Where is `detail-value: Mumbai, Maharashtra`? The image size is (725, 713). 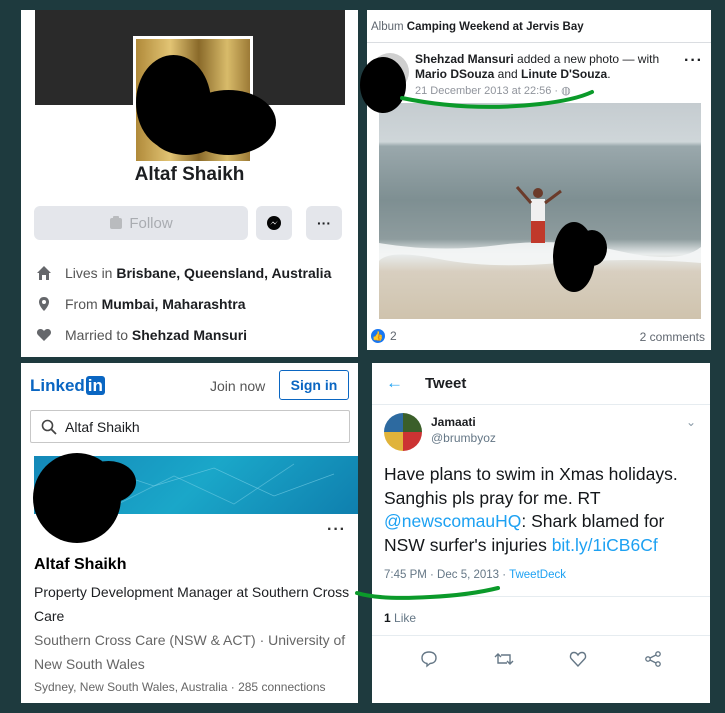
detail-value: Mumbai, Maharashtra is located at coordinates (174, 304).